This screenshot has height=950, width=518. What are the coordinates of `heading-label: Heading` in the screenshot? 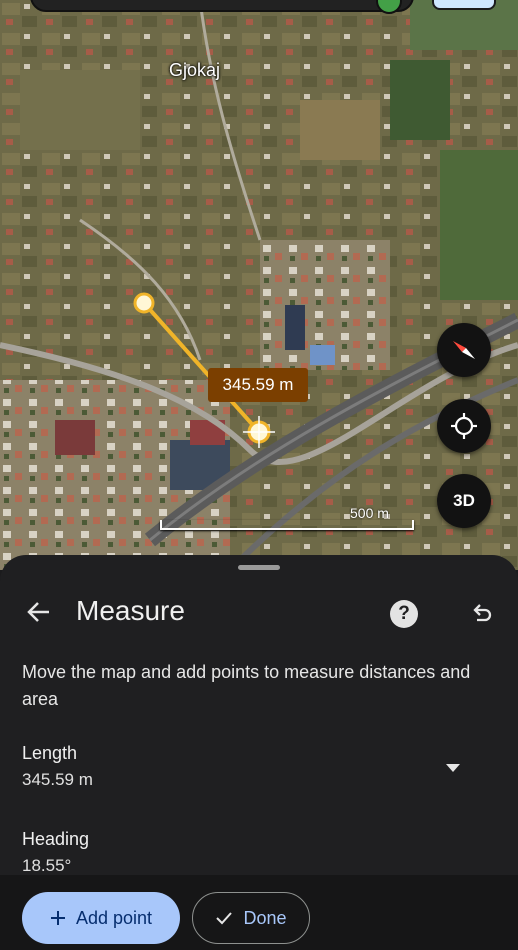 It's located at (56, 839).